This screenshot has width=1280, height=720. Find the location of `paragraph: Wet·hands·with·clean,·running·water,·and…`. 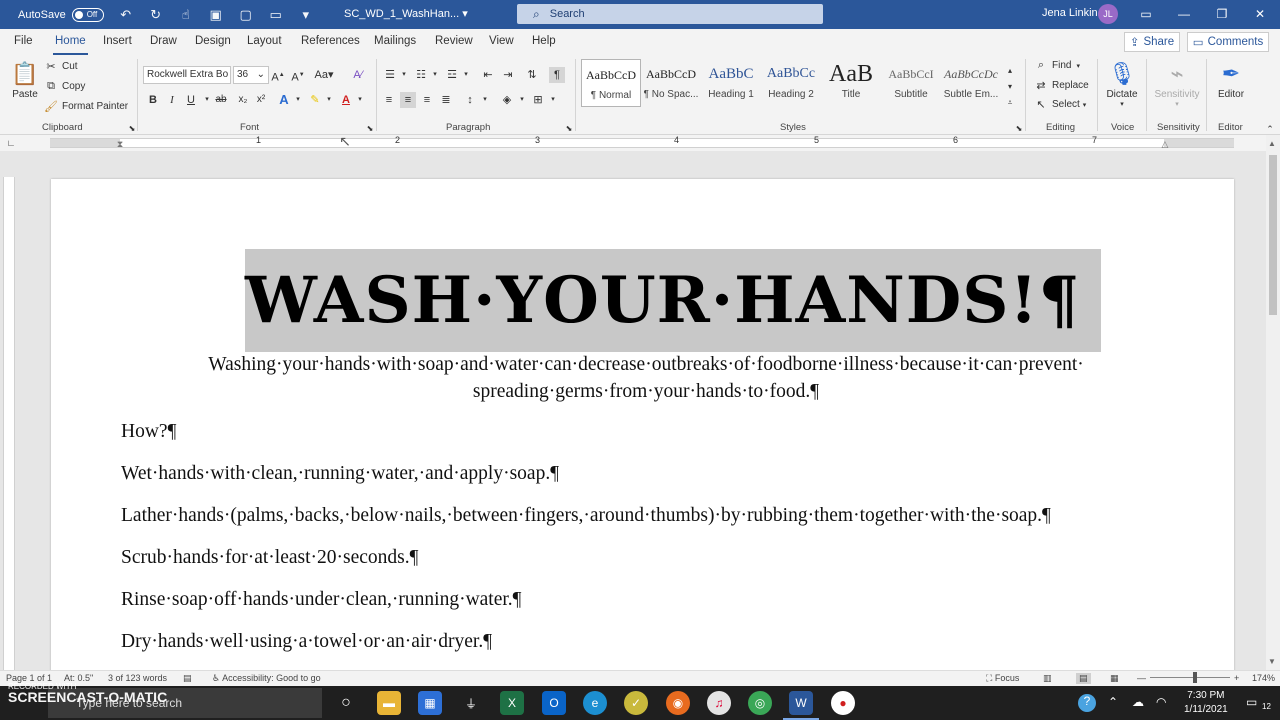

paragraph: Wet·hands·with·clean,·running·water,·and… is located at coordinates (340, 474).